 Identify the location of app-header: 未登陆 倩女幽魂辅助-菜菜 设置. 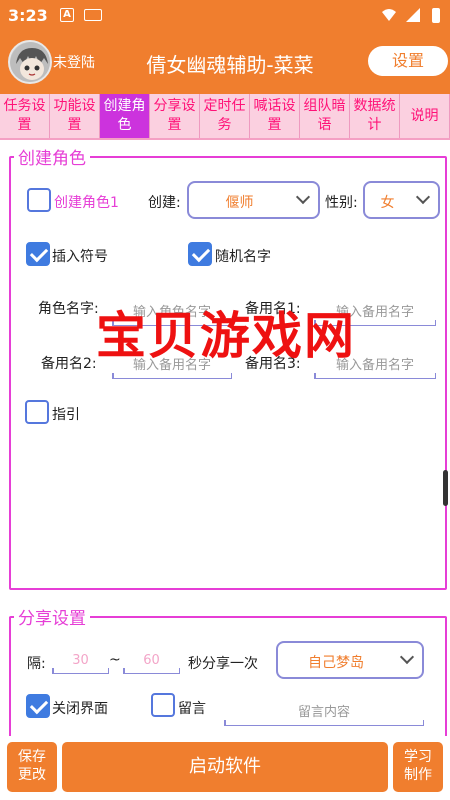
(225, 63).